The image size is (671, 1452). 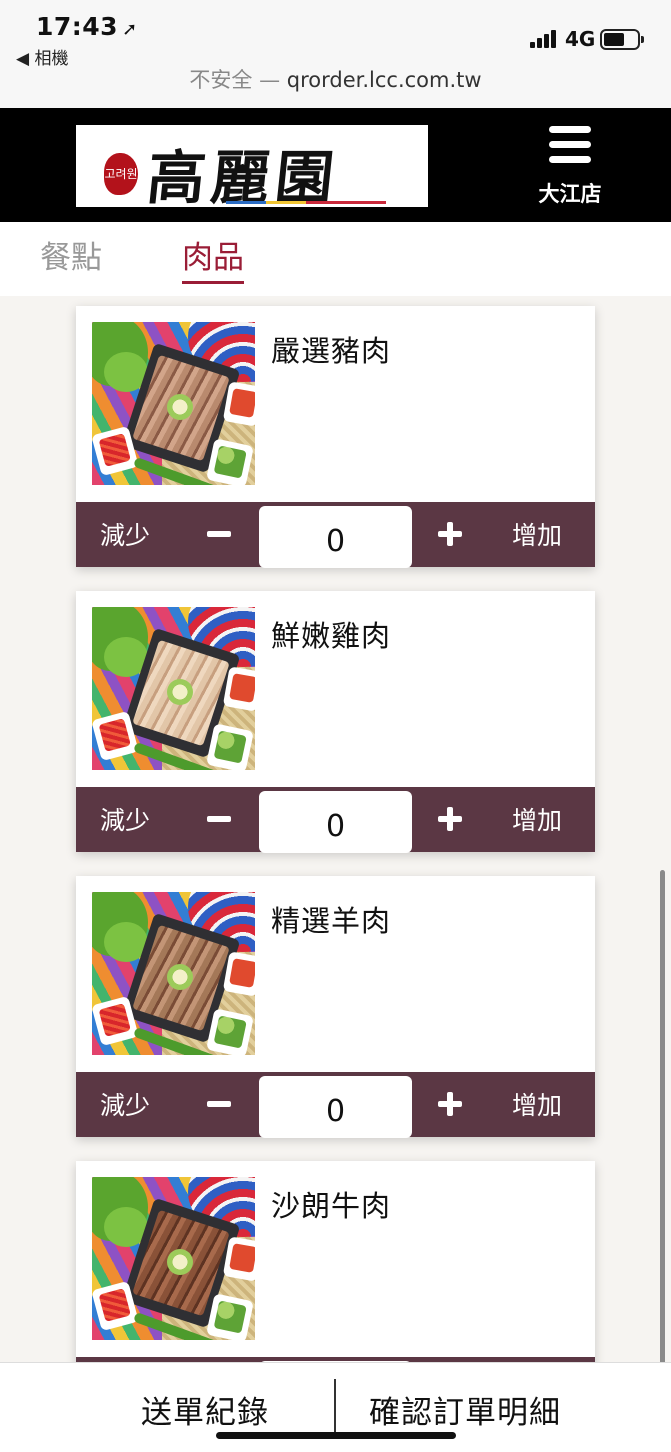 What do you see at coordinates (545, 39) in the screenshot?
I see `cellular-signal-icon` at bounding box center [545, 39].